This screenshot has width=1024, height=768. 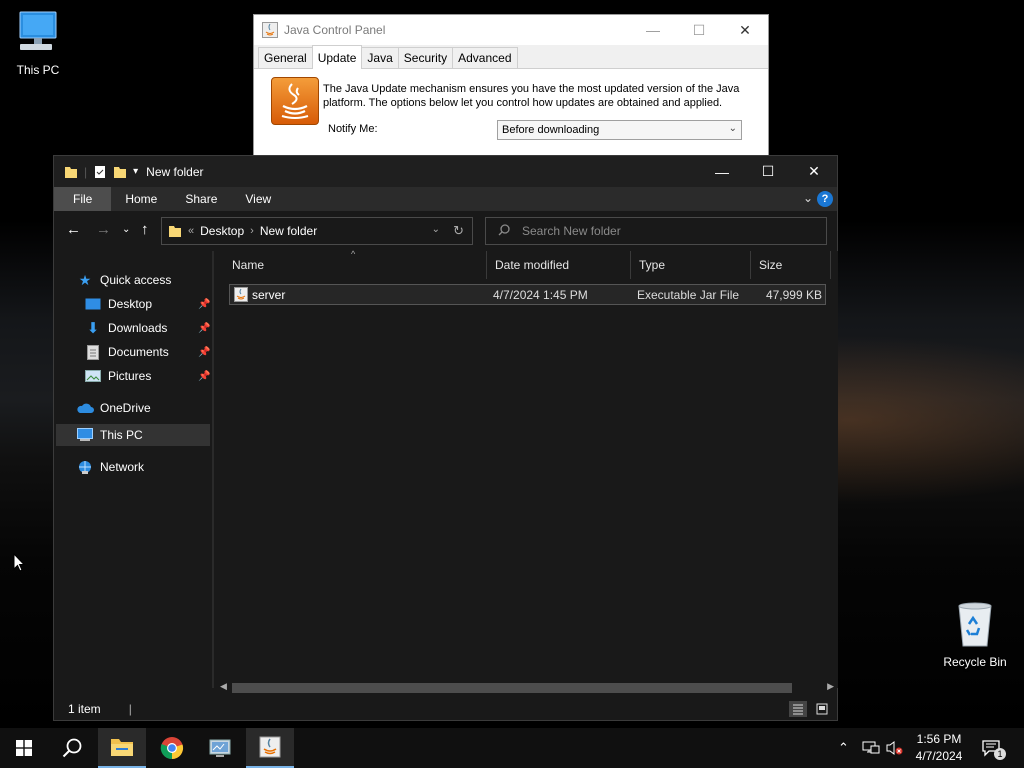 I want to click on back-arrow-icon: ←, so click(x=73, y=229).